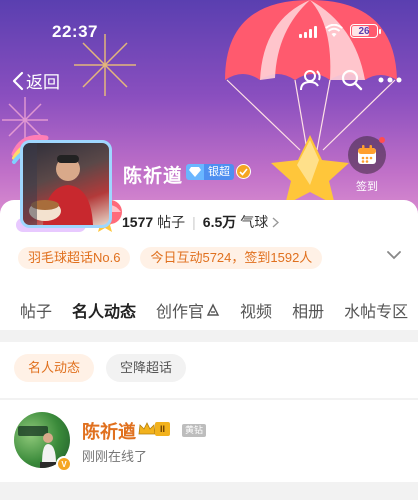 This screenshot has width=418, height=500. I want to click on creator-icon, so click(213, 309).